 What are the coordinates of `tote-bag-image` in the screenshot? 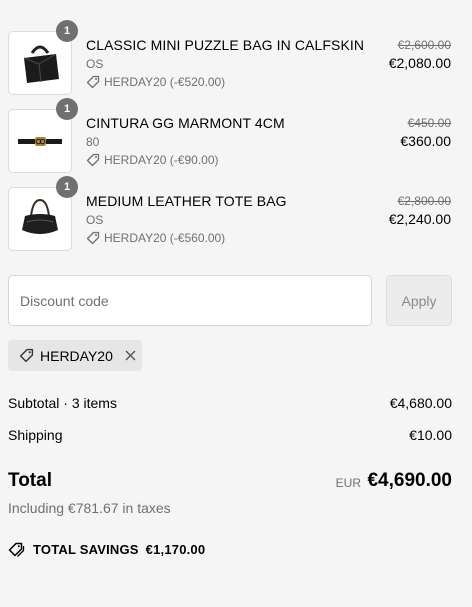 It's located at (40, 216).